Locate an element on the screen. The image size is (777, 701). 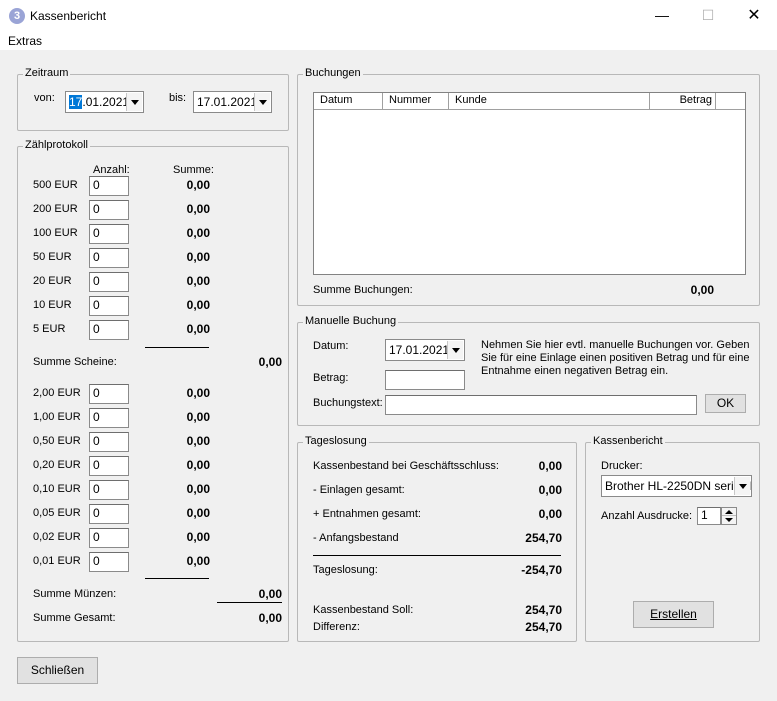
schein-denomination-label: 100 EUR is located at coordinates (55, 233).